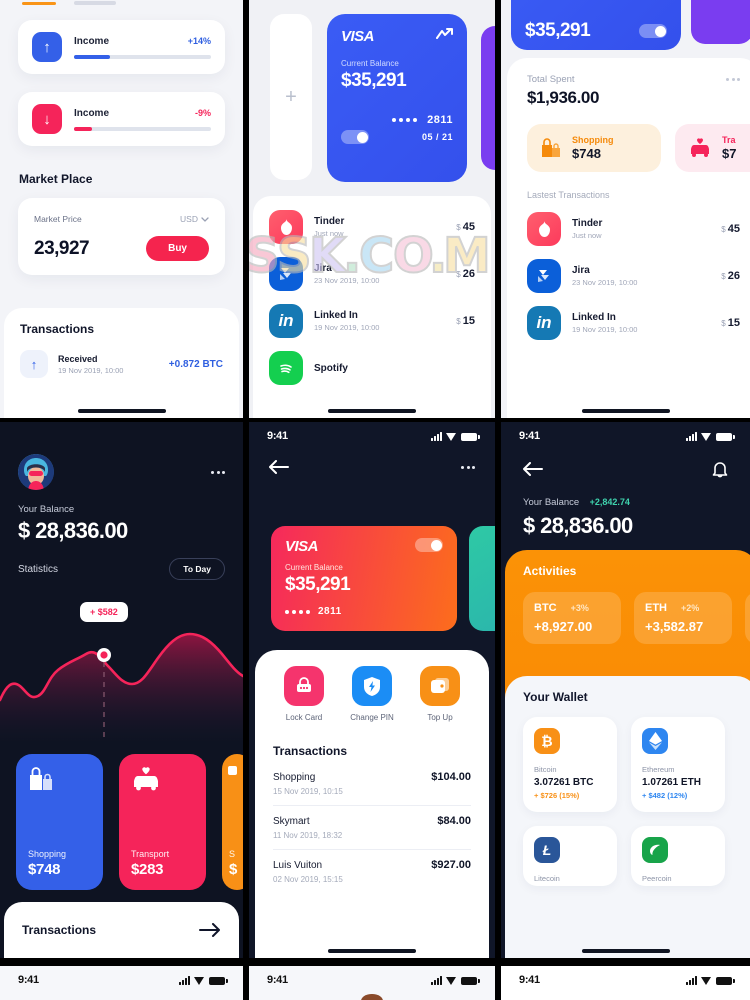 This screenshot has width=750, height=1000. Describe the element at coordinates (454, 821) in the screenshot. I see `transaction-amount: $84.00` at that location.